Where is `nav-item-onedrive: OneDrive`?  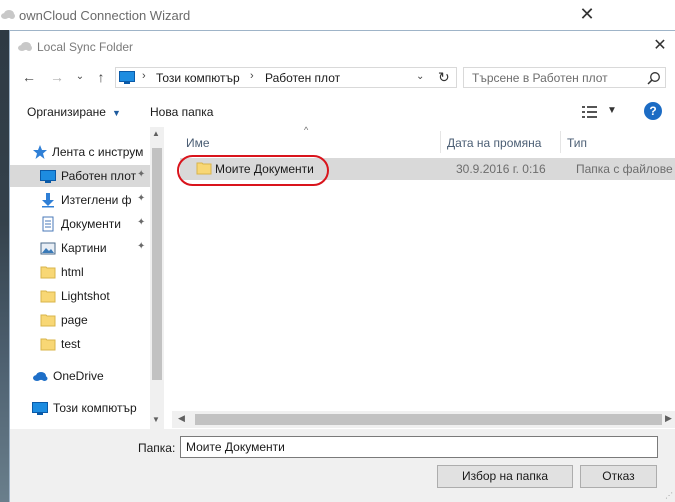
nav-item-onedrive: OneDrive is located at coordinates (80, 376).